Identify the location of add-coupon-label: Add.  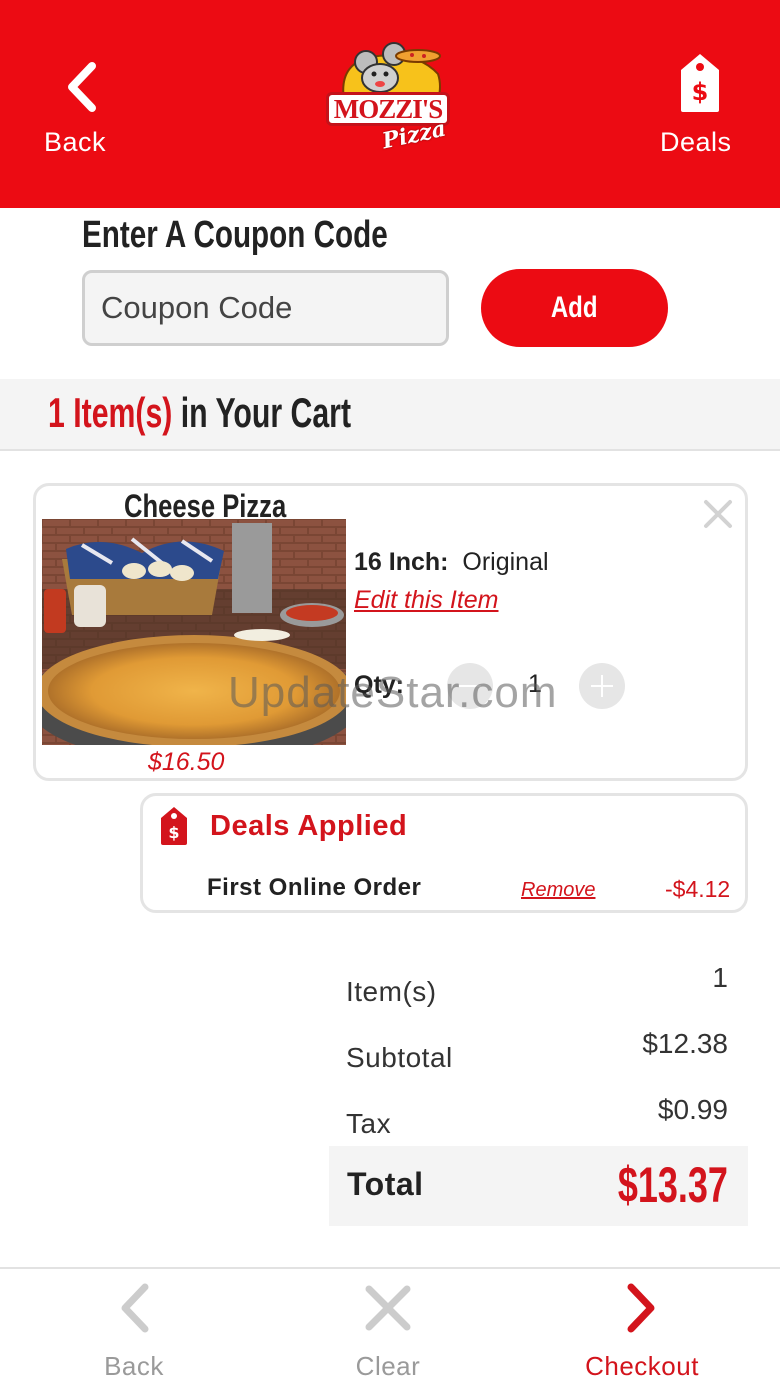
(574, 307).